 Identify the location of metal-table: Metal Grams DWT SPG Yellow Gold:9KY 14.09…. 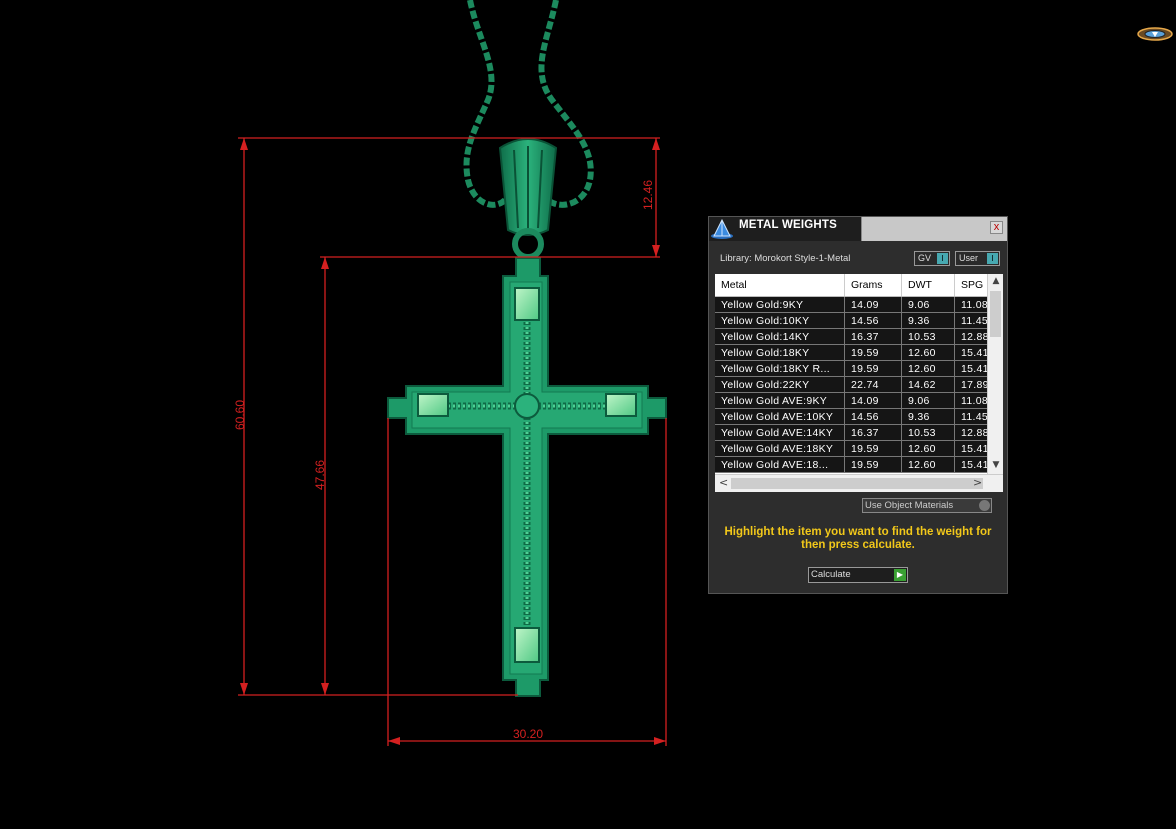
(859, 383).